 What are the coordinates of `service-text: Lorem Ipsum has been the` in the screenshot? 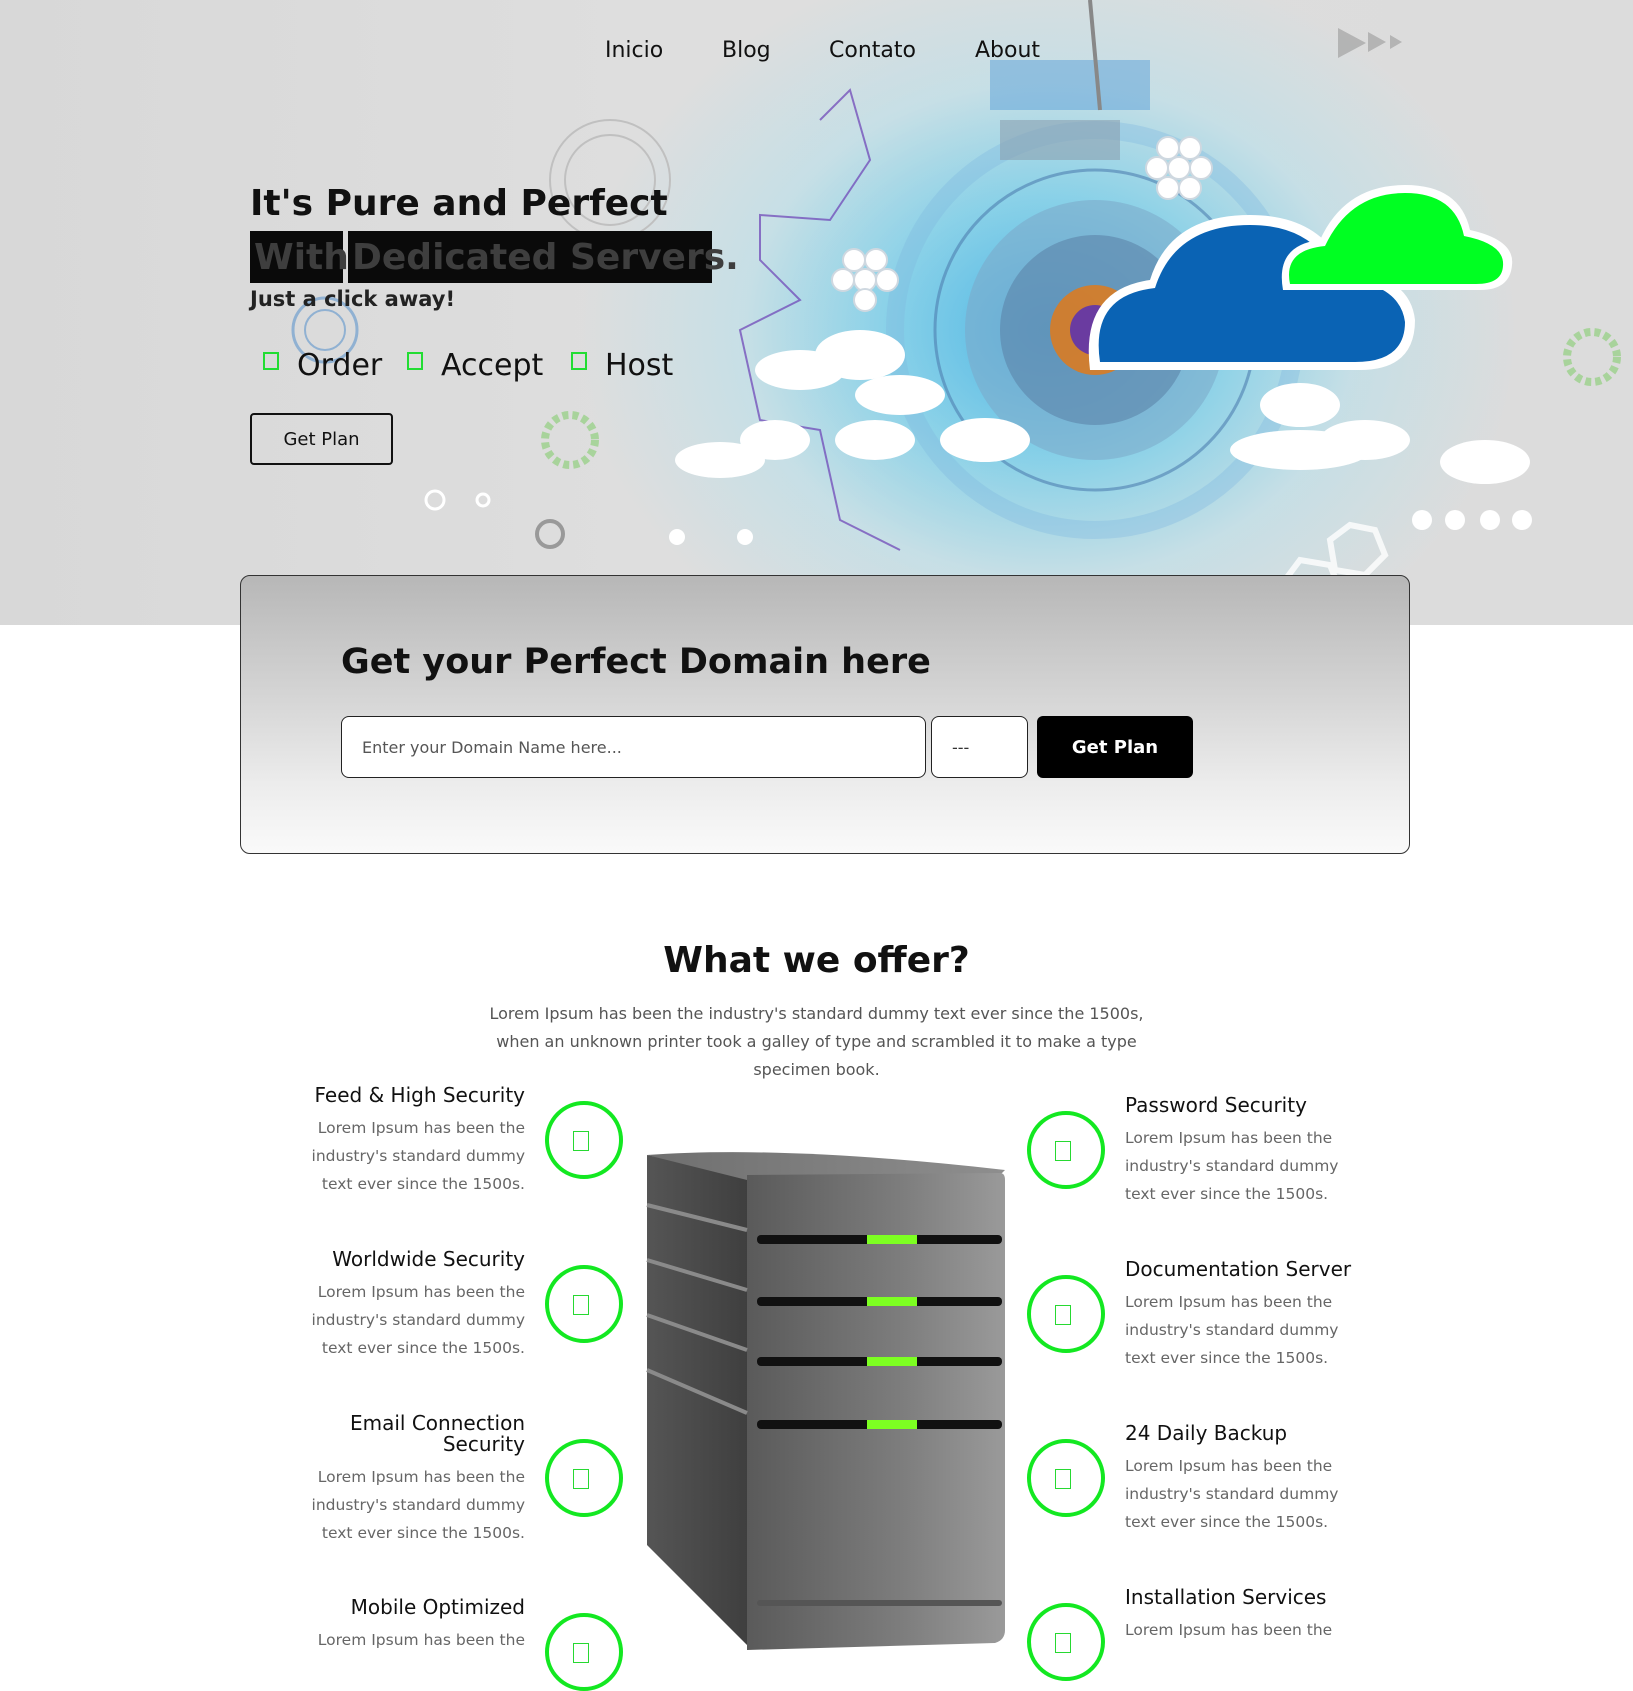 It's located at (1229, 1630).